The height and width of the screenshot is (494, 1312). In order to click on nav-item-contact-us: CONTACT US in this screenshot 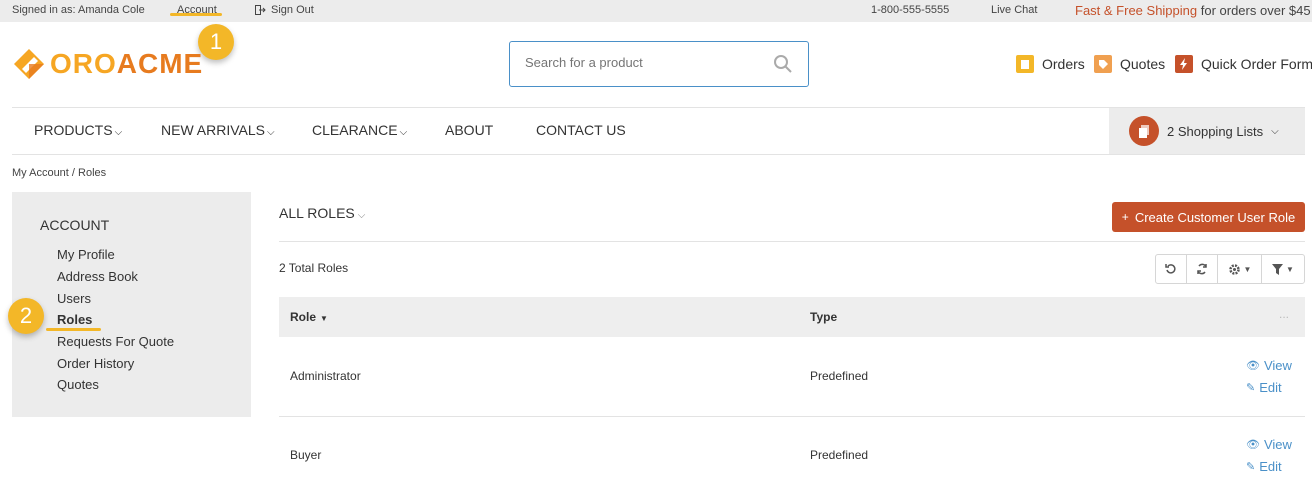, I will do `click(581, 130)`.